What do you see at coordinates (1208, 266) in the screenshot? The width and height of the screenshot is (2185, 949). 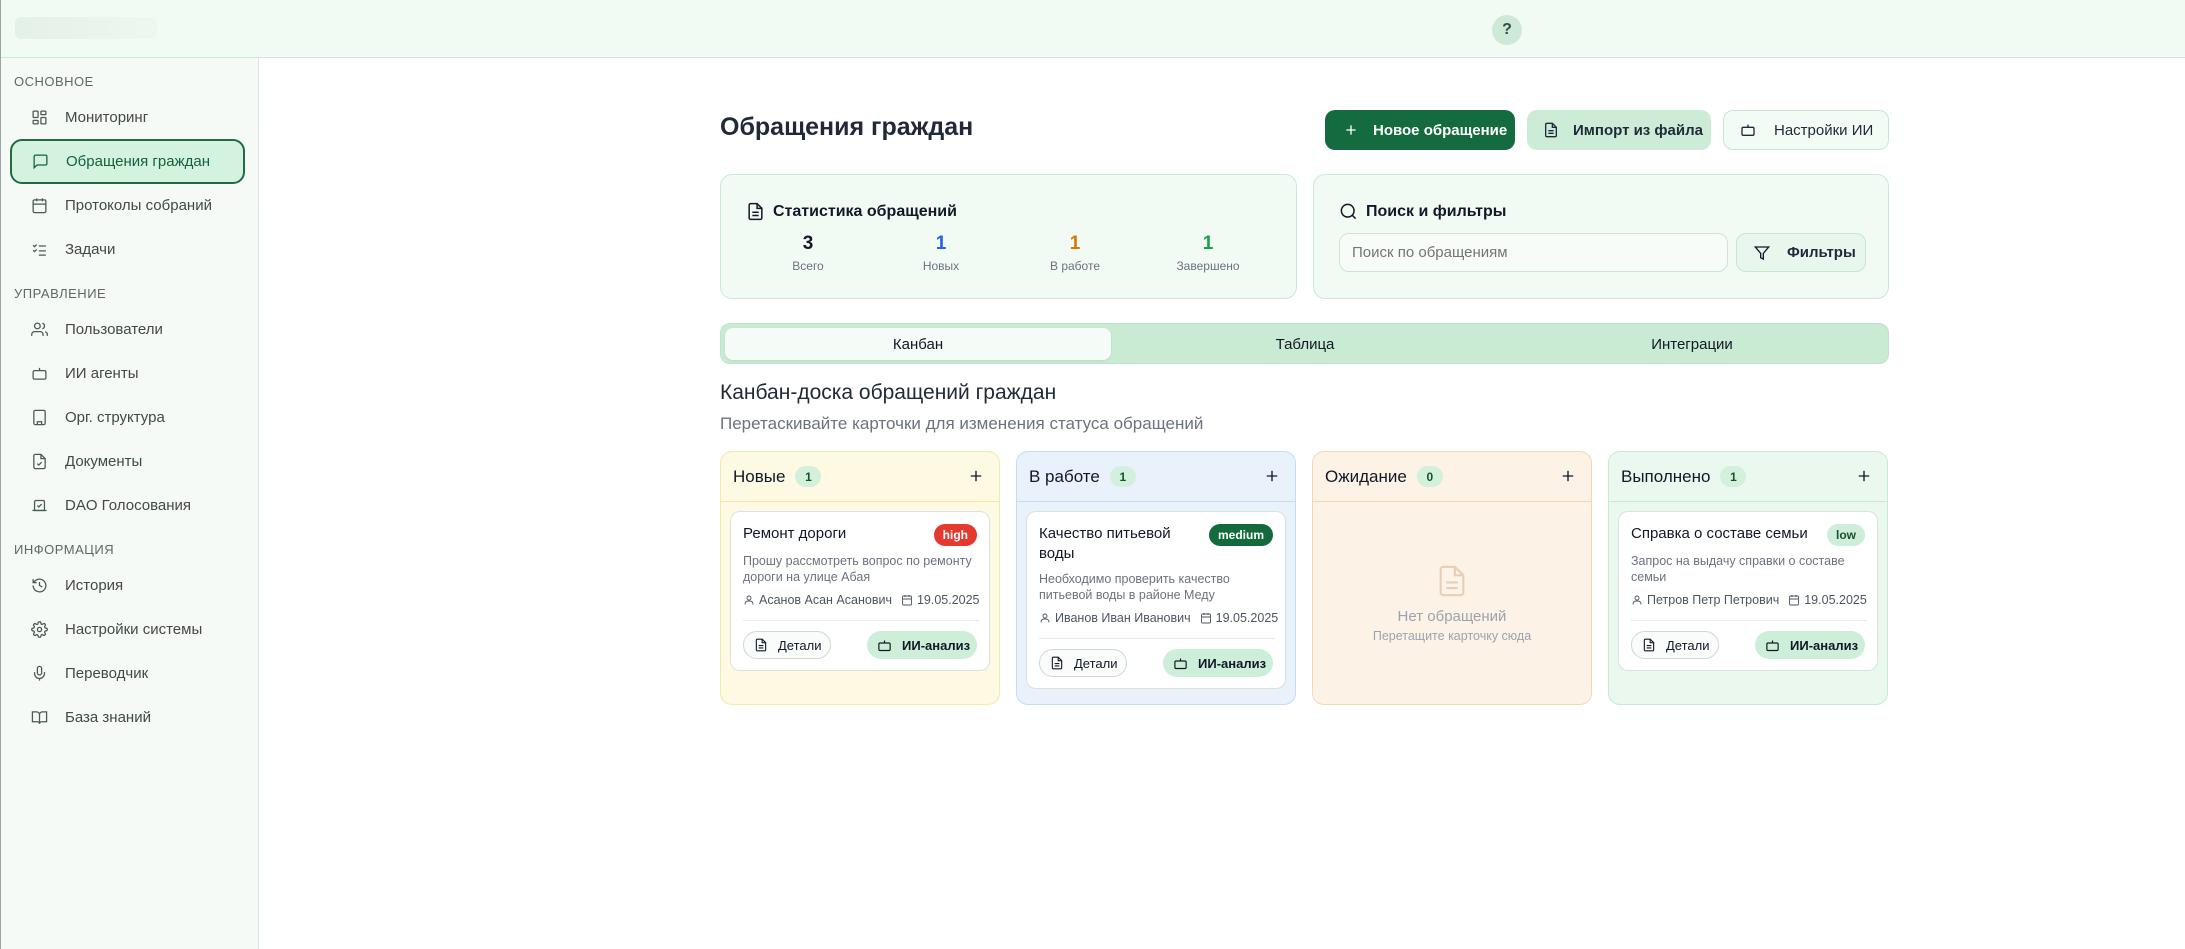 I see `stat-label: Завершено` at bounding box center [1208, 266].